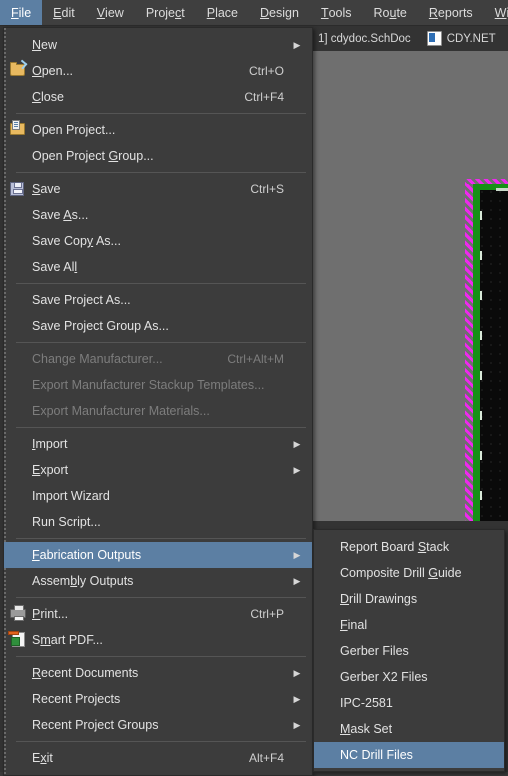 The width and height of the screenshot is (508, 776). What do you see at coordinates (85, 673) in the screenshot?
I see `menu-item-label: Recent Documents` at bounding box center [85, 673].